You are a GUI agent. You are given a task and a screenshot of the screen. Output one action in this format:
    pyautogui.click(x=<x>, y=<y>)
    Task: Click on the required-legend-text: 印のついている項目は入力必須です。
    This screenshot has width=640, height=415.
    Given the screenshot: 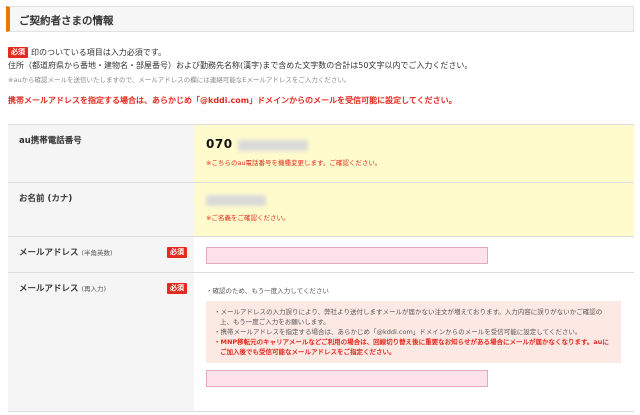 What is the action you would take?
    pyautogui.click(x=98, y=52)
    